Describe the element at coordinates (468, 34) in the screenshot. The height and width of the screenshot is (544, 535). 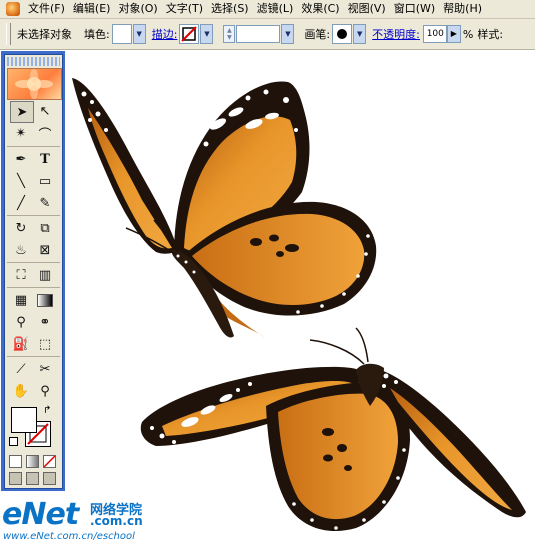
I see `percent-label: %` at that location.